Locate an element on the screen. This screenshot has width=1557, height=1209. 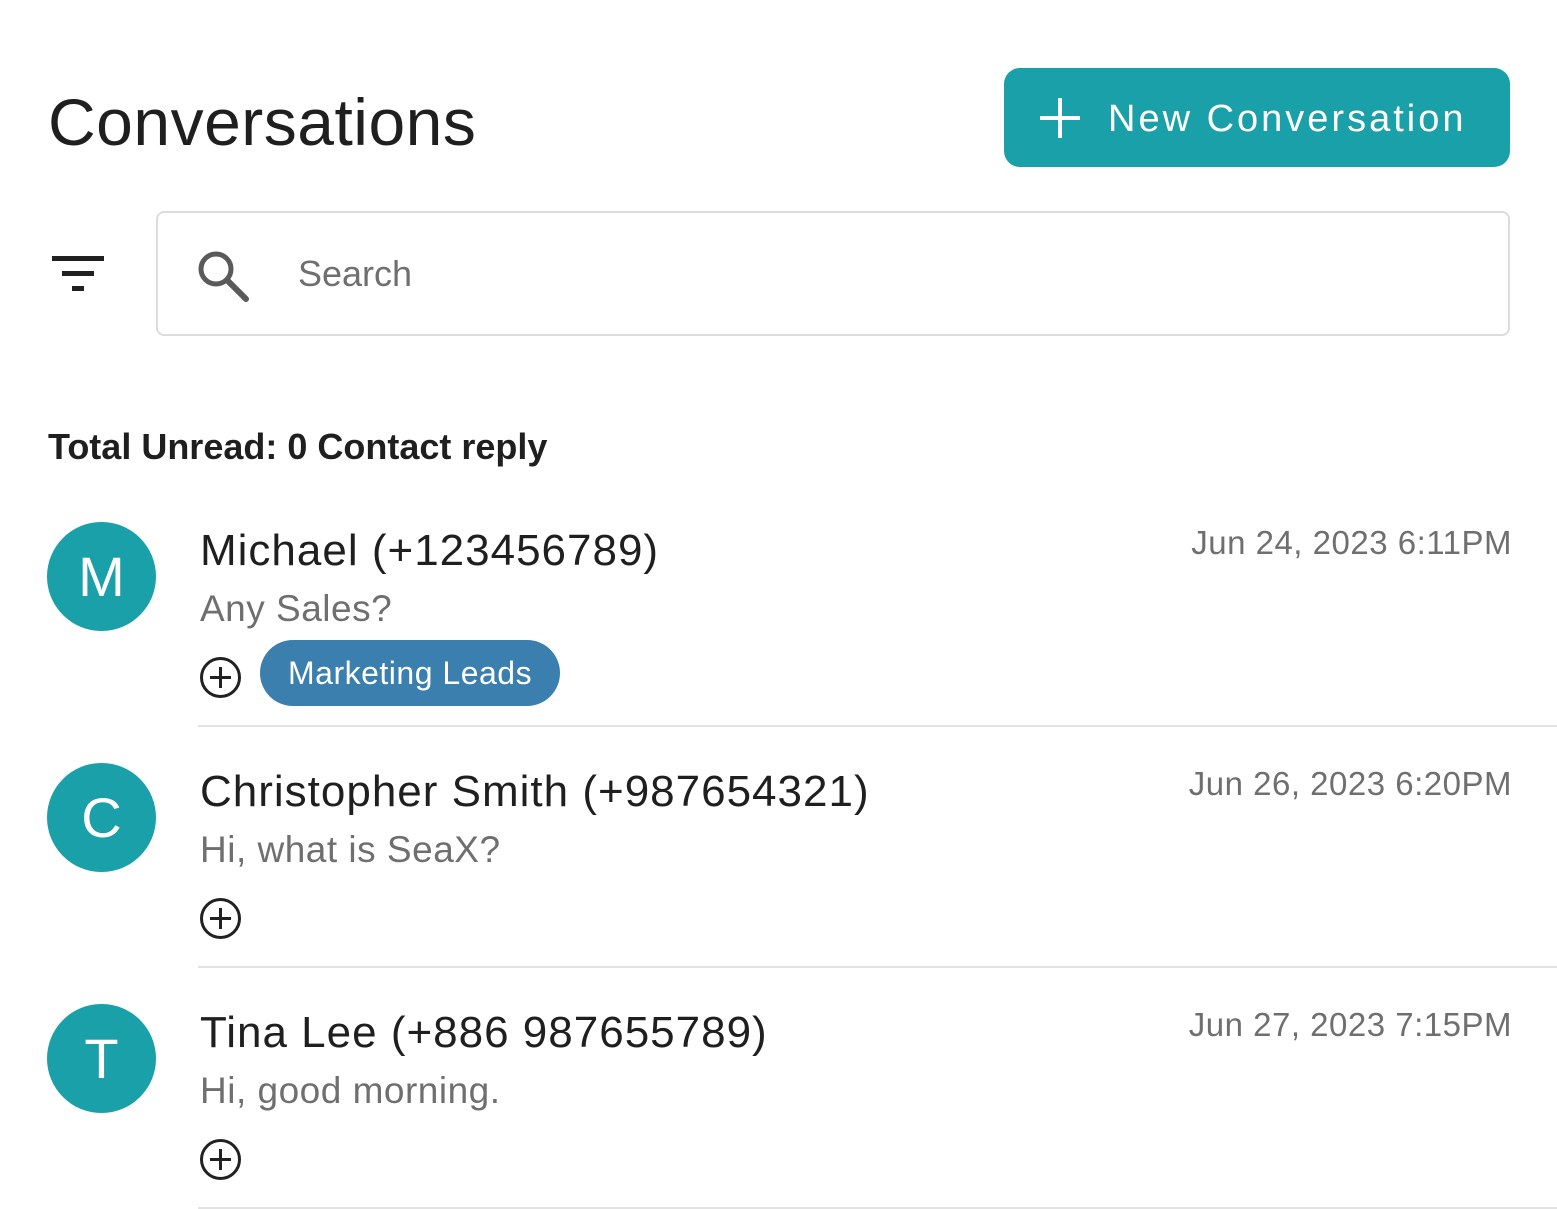
filter-icon is located at coordinates (80, 274).